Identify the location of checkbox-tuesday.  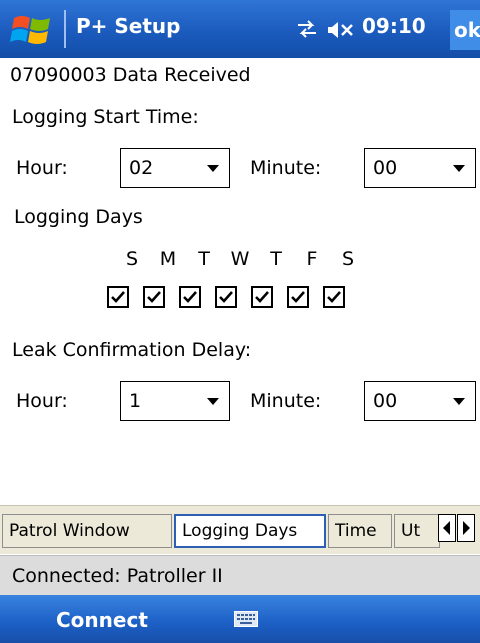
(190, 297).